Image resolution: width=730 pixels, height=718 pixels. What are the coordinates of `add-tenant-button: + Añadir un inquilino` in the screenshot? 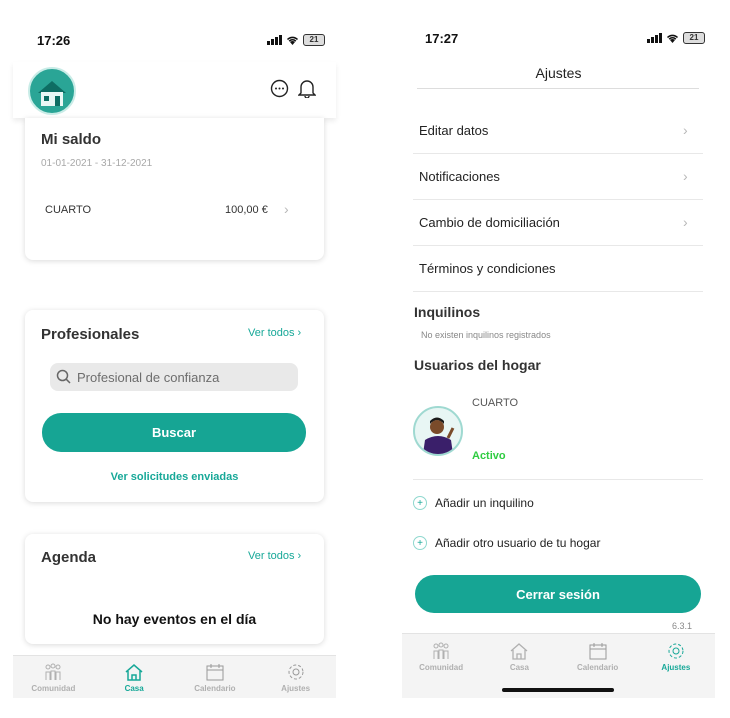 It's located at (473, 503).